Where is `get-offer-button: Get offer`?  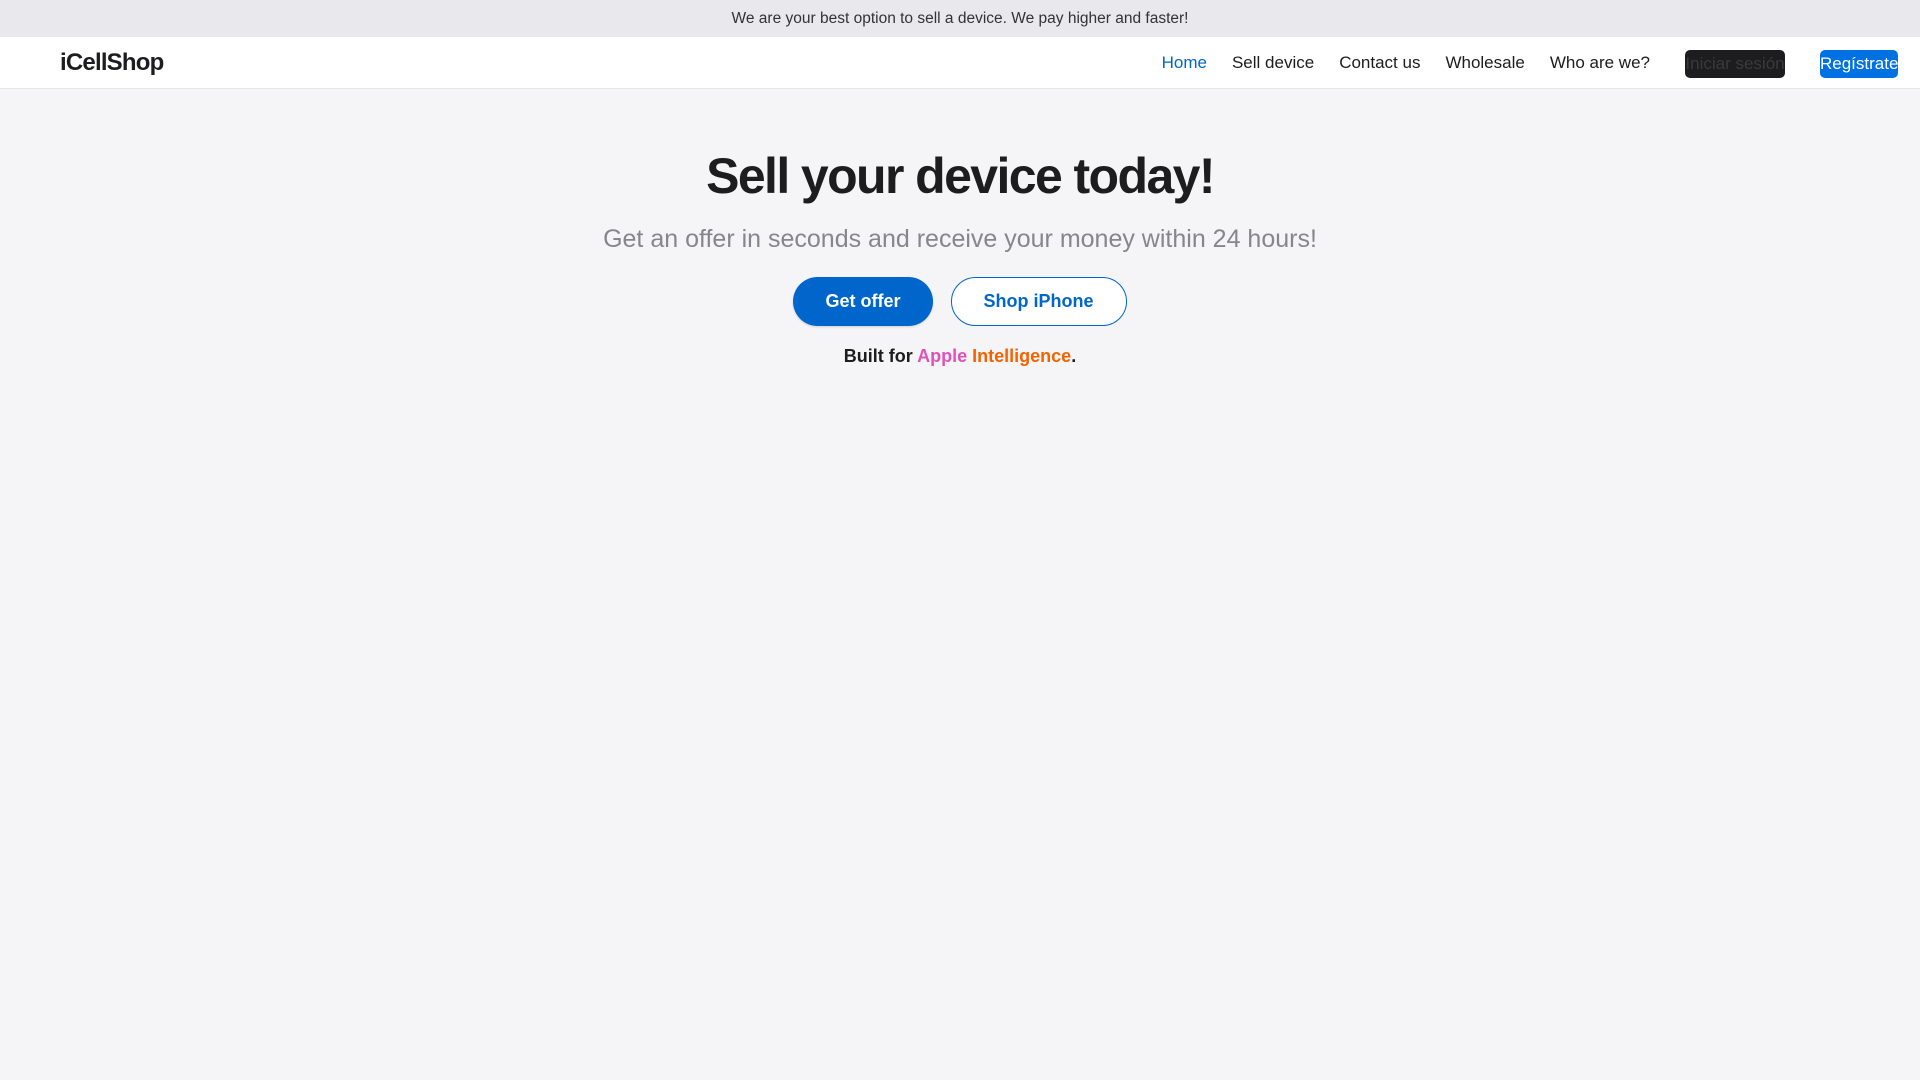 get-offer-button: Get offer is located at coordinates (863, 301).